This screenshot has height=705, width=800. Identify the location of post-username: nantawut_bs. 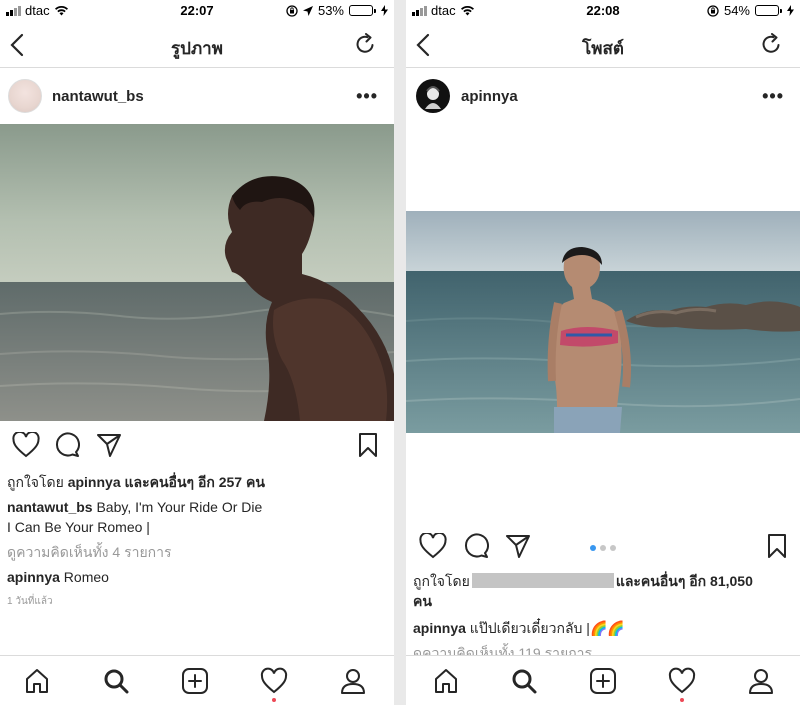
(98, 96).